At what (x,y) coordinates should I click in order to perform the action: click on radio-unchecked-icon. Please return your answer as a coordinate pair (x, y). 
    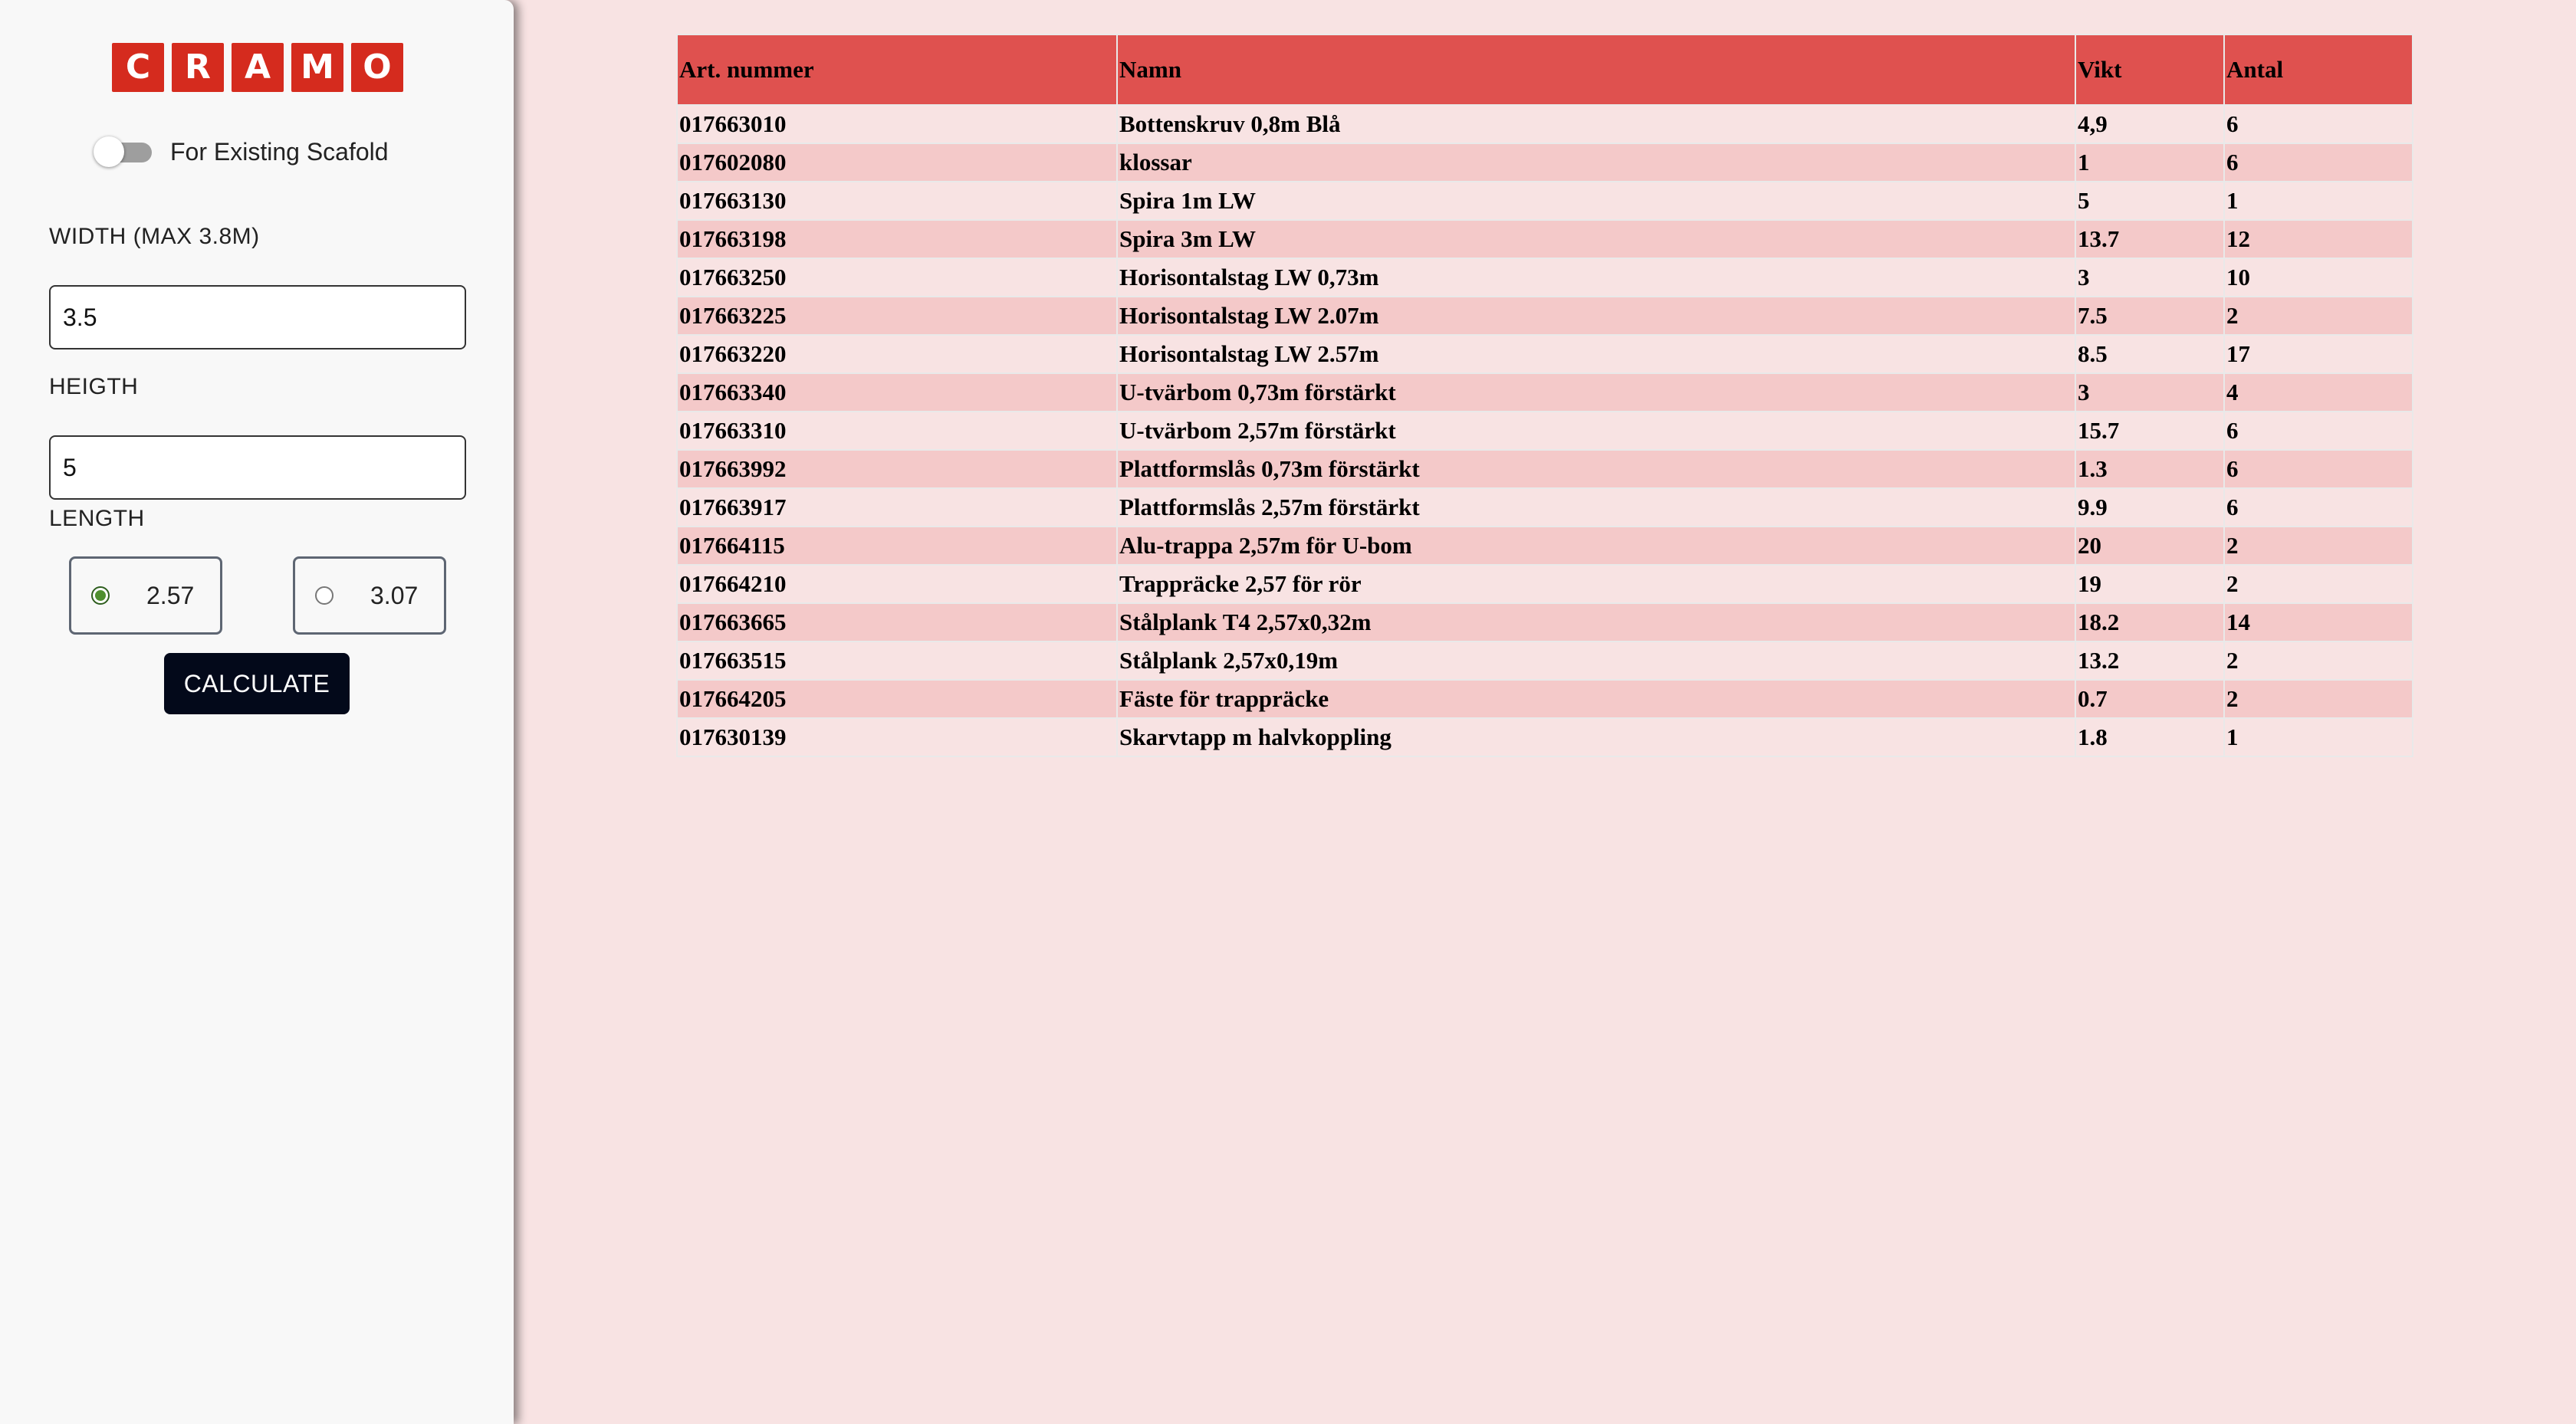
    Looking at the image, I should click on (324, 596).